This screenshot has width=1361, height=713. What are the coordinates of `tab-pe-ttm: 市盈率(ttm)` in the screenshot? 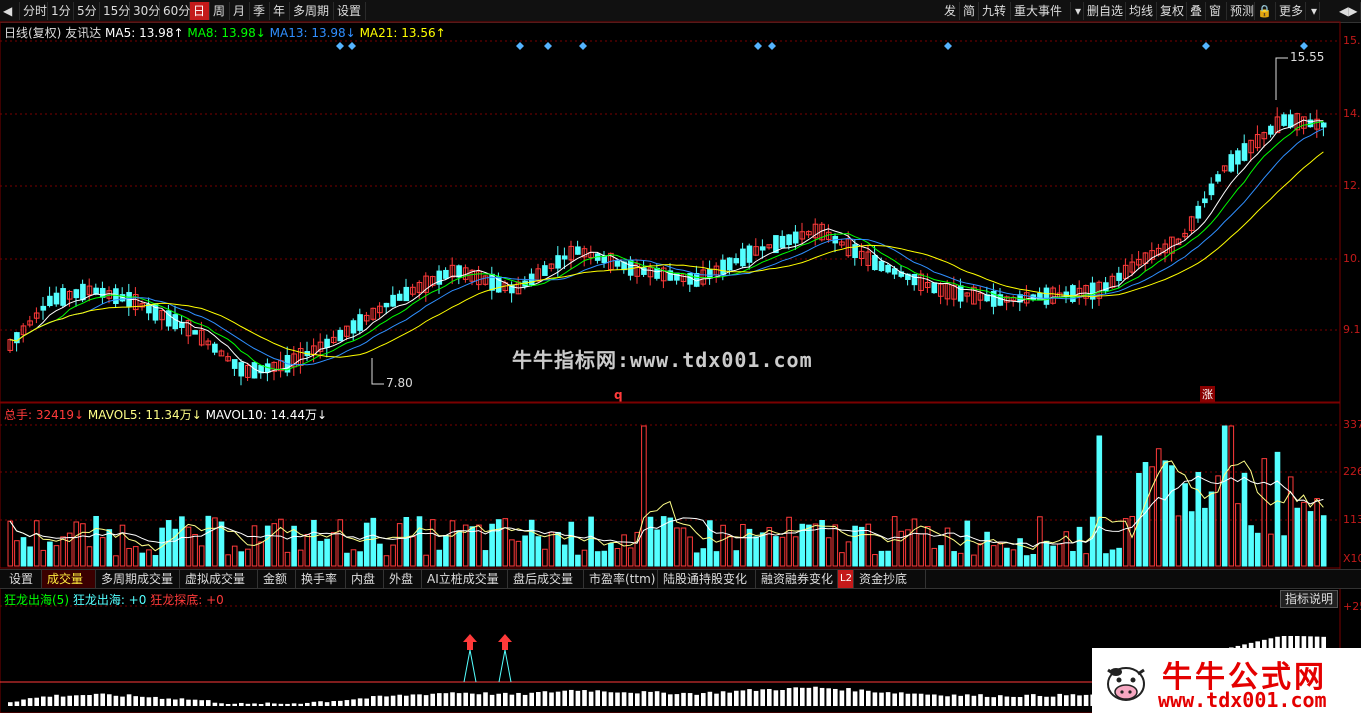 It's located at (621, 579).